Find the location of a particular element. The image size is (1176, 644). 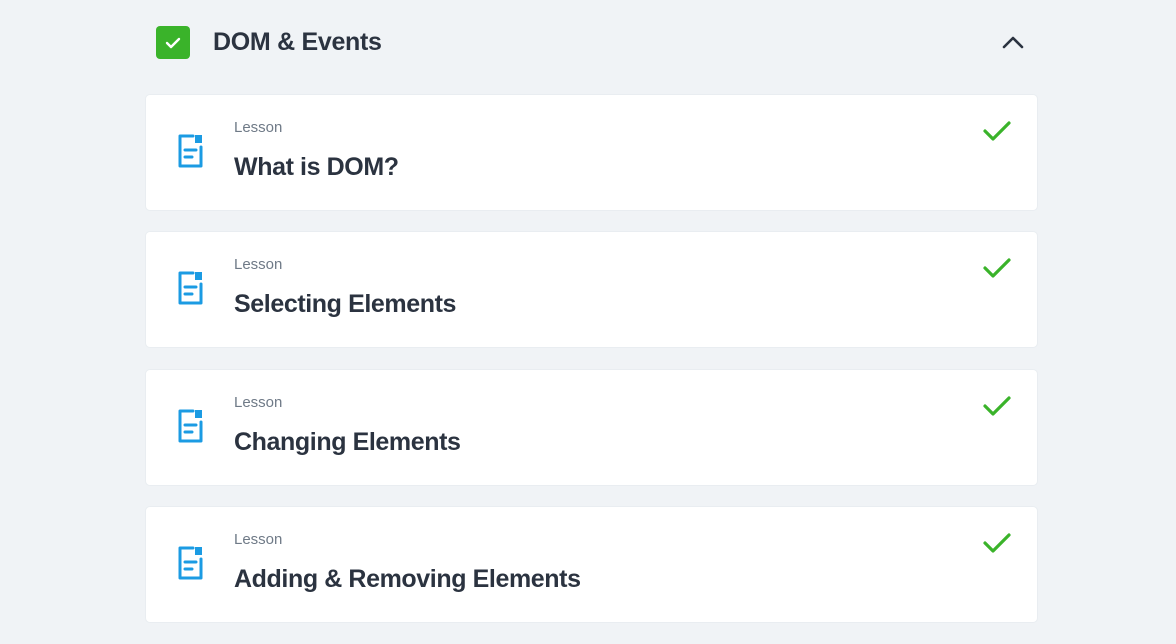

lesson-title: Selecting Elements is located at coordinates (345, 304).